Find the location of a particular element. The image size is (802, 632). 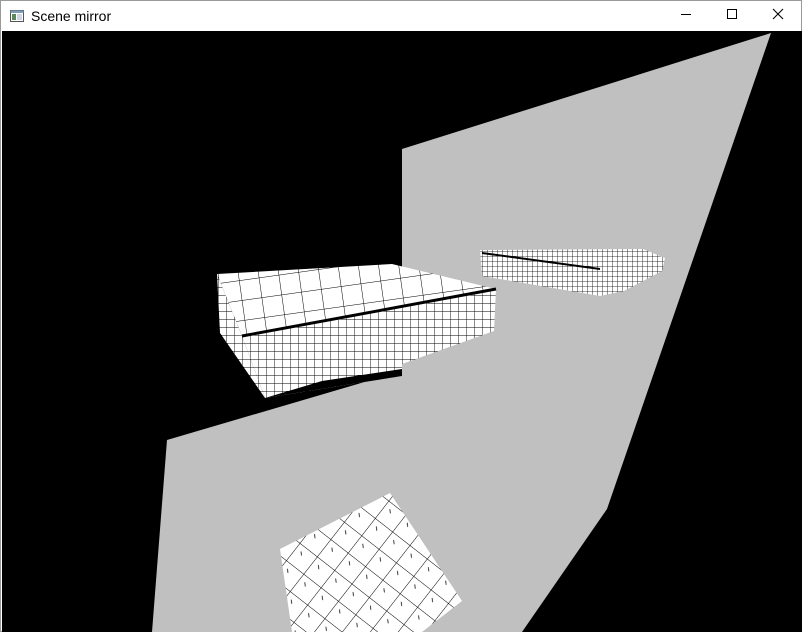

window-app-icon is located at coordinates (17, 15).